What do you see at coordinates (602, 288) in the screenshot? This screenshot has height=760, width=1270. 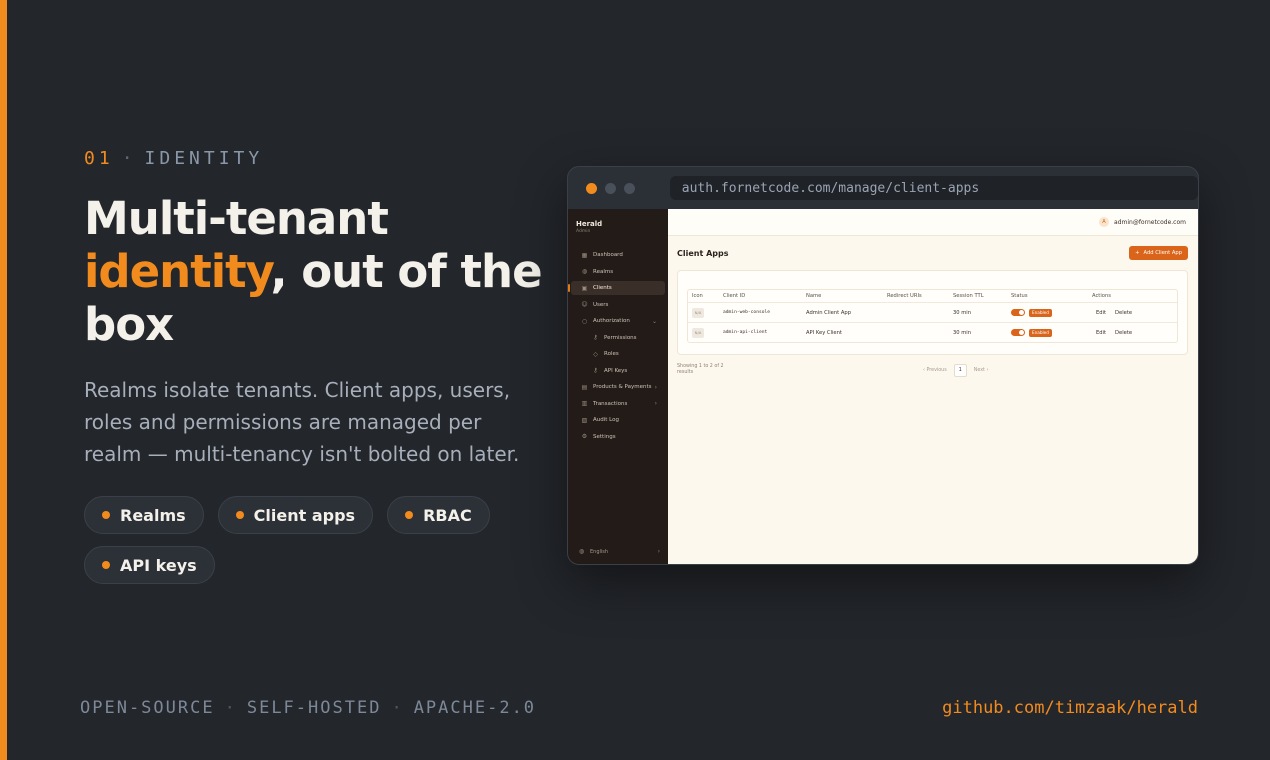 I see `sidebar-item-label: Clients` at bounding box center [602, 288].